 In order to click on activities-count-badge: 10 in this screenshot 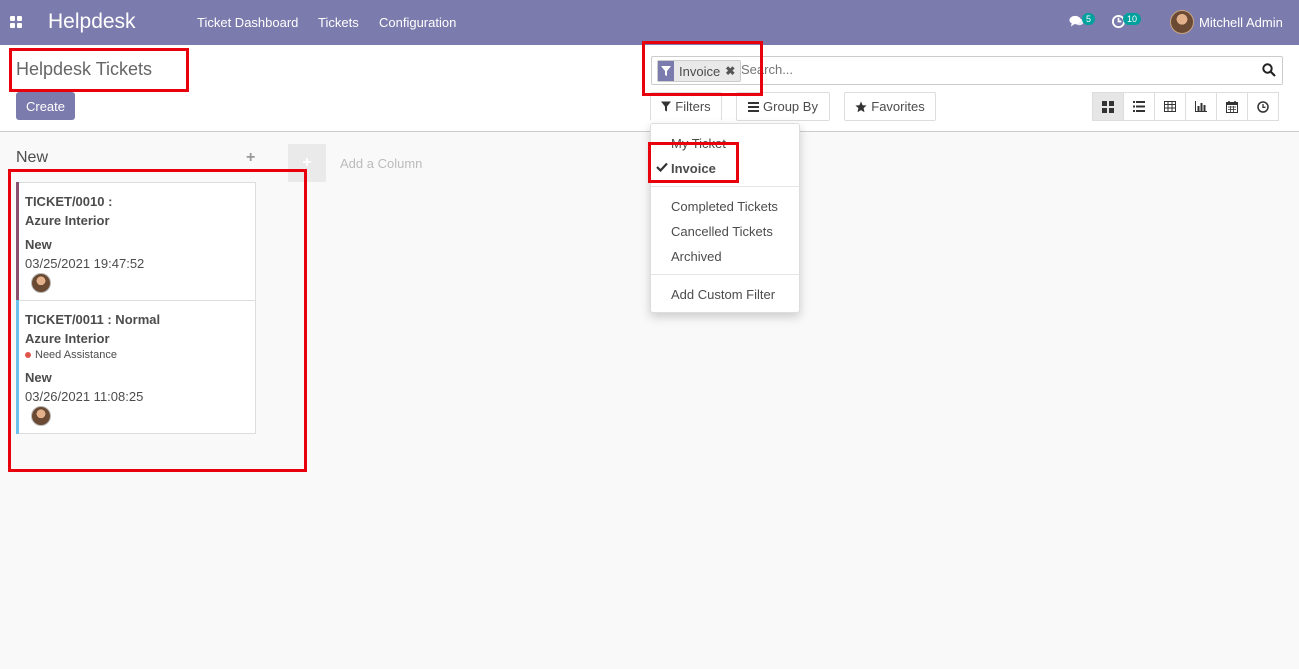, I will do `click(1132, 19)`.